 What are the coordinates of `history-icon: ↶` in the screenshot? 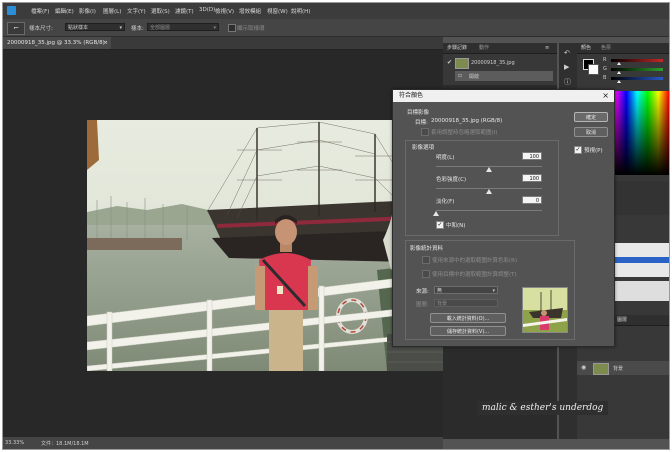 It's located at (567, 53).